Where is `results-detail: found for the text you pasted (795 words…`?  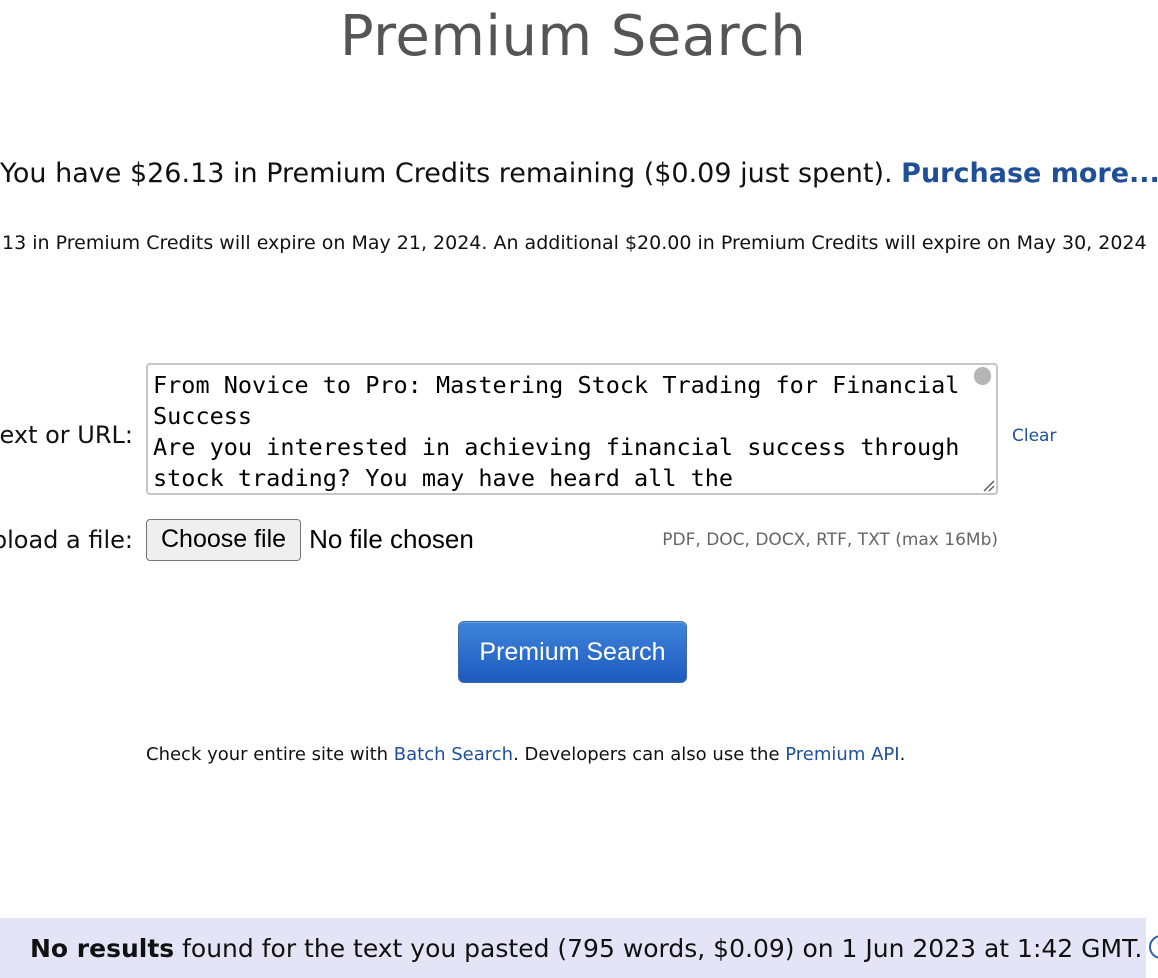 results-detail: found for the text you pasted (795 words… is located at coordinates (658, 948).